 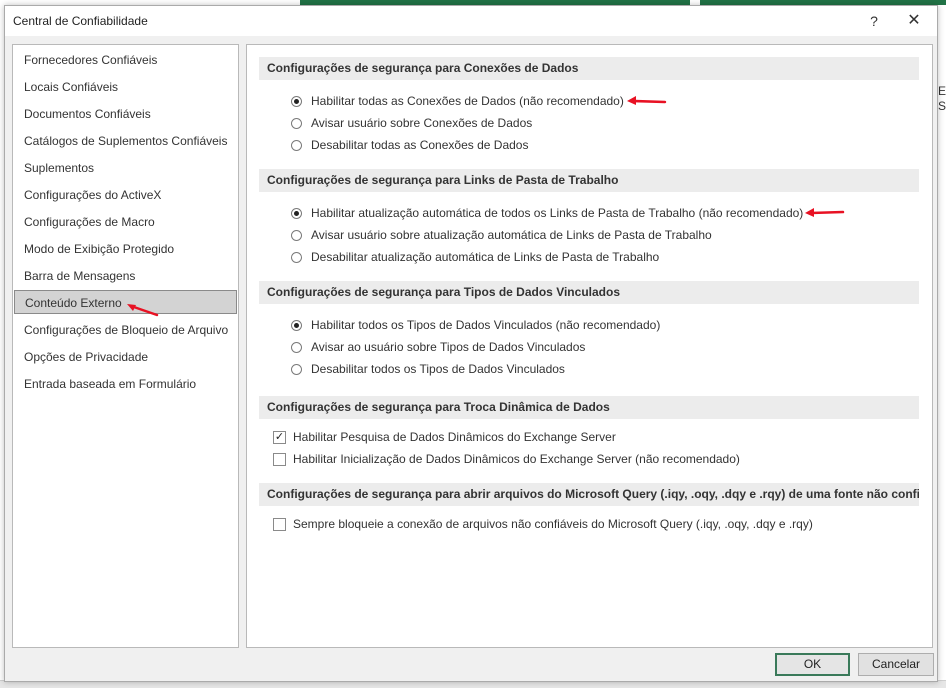 I want to click on nav-item-message-bar: Barra de Mensagens, so click(x=125, y=276).